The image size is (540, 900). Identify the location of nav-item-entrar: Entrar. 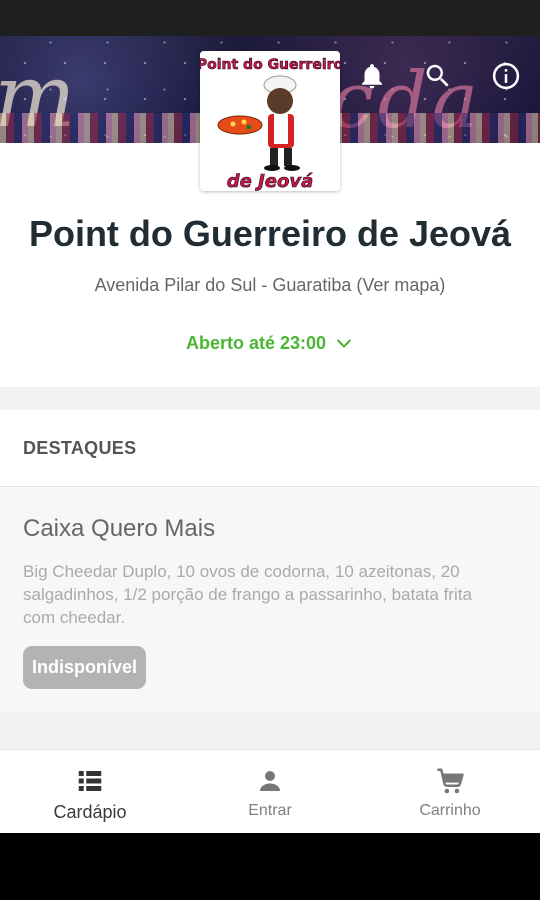
(270, 792).